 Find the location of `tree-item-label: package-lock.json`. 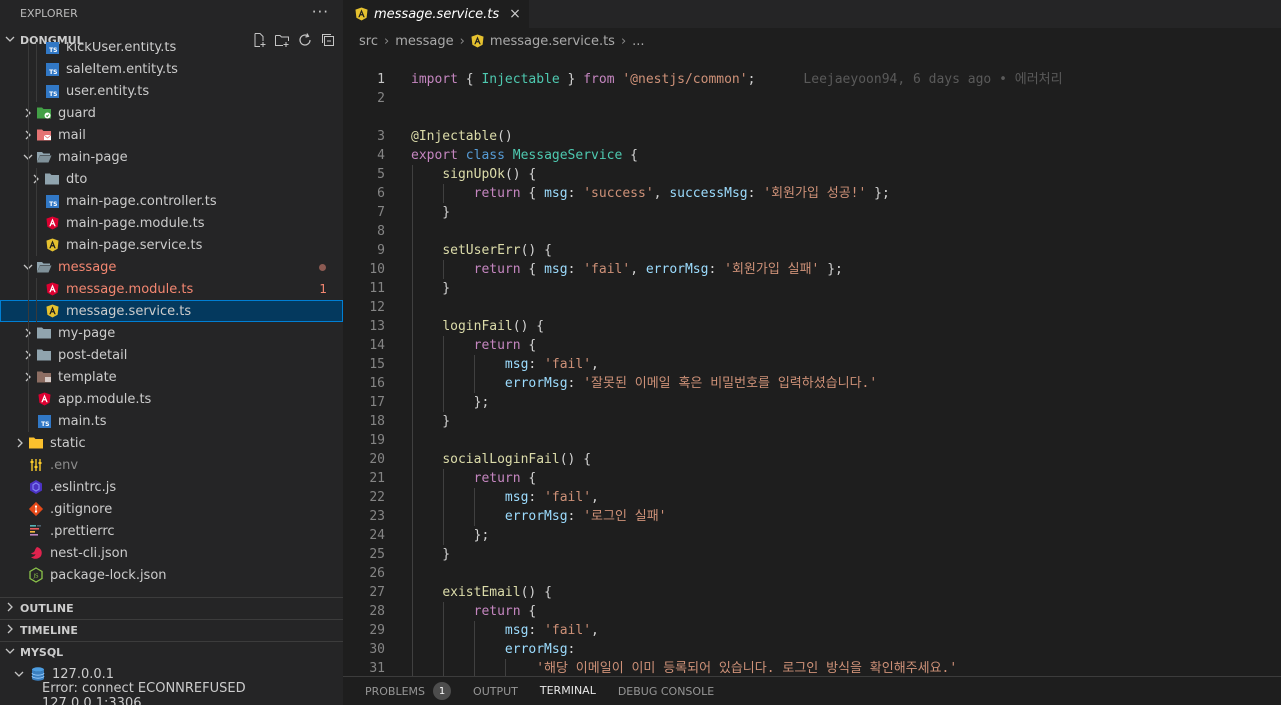

tree-item-label: package-lock.json is located at coordinates (108, 575).